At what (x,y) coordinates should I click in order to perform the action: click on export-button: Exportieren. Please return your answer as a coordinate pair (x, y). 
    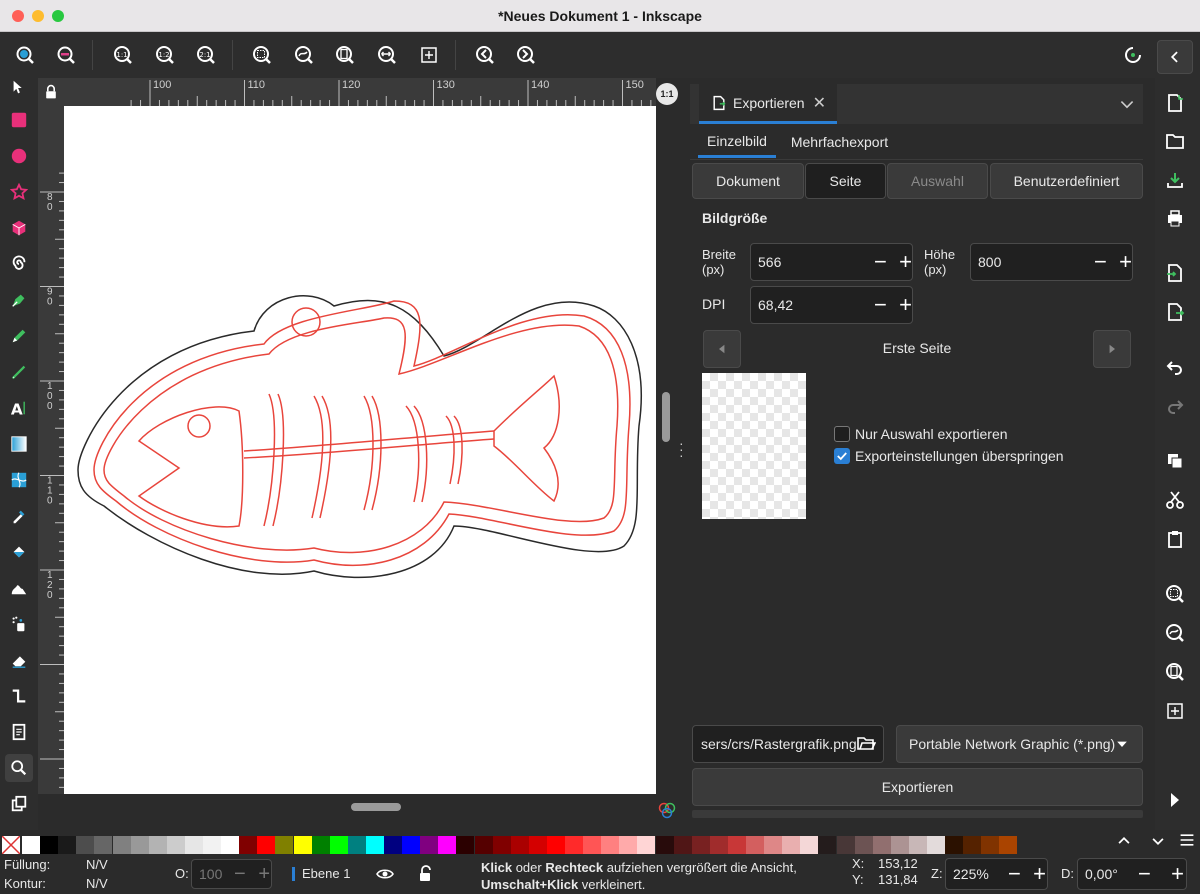
    Looking at the image, I should click on (917, 787).